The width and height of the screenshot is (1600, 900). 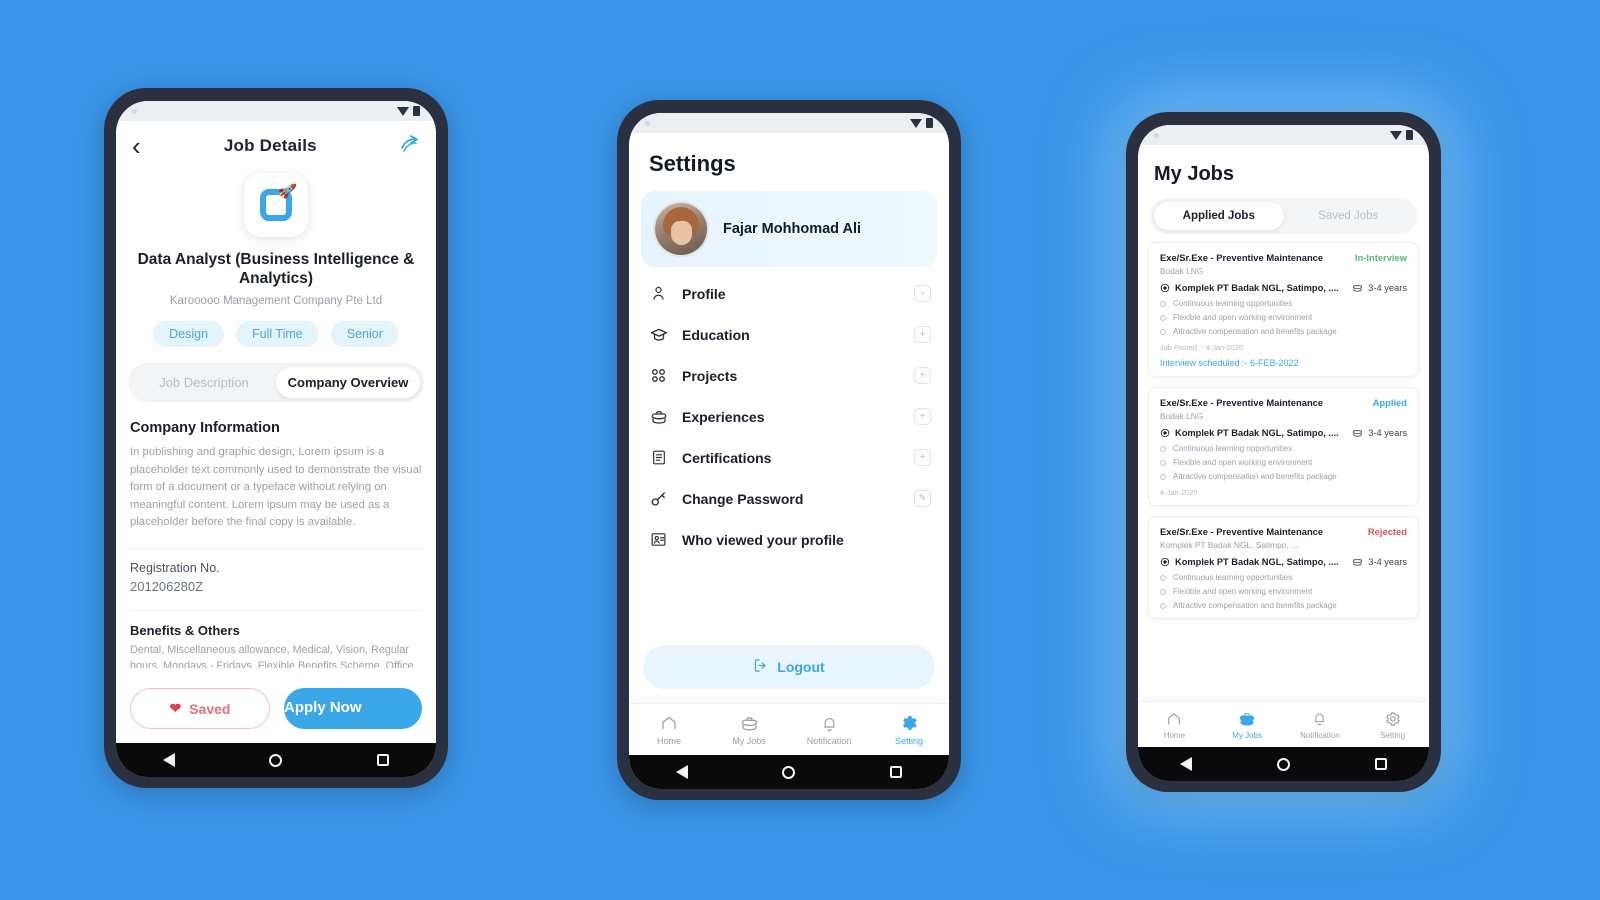 I want to click on tag-senior: Senior, so click(x=364, y=334).